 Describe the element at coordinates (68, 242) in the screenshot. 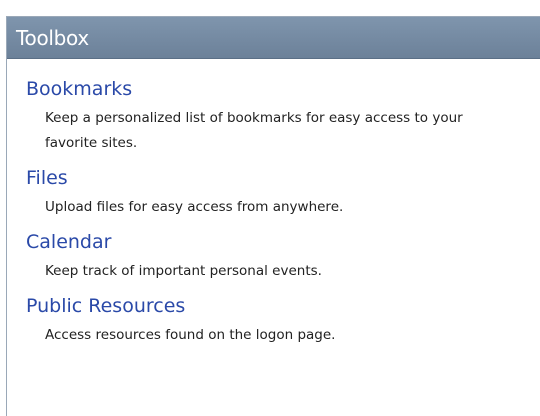

I see `calendar-link: Calendar` at that location.